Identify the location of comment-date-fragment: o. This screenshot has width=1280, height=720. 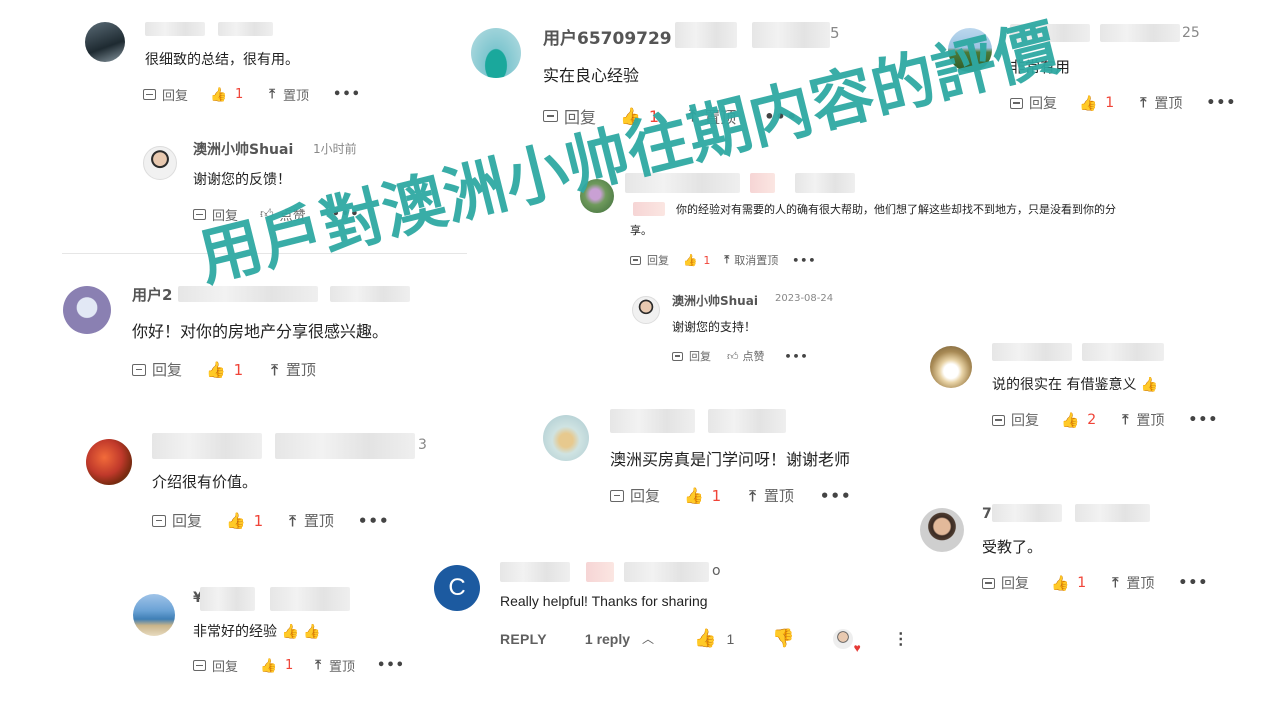
(716, 571).